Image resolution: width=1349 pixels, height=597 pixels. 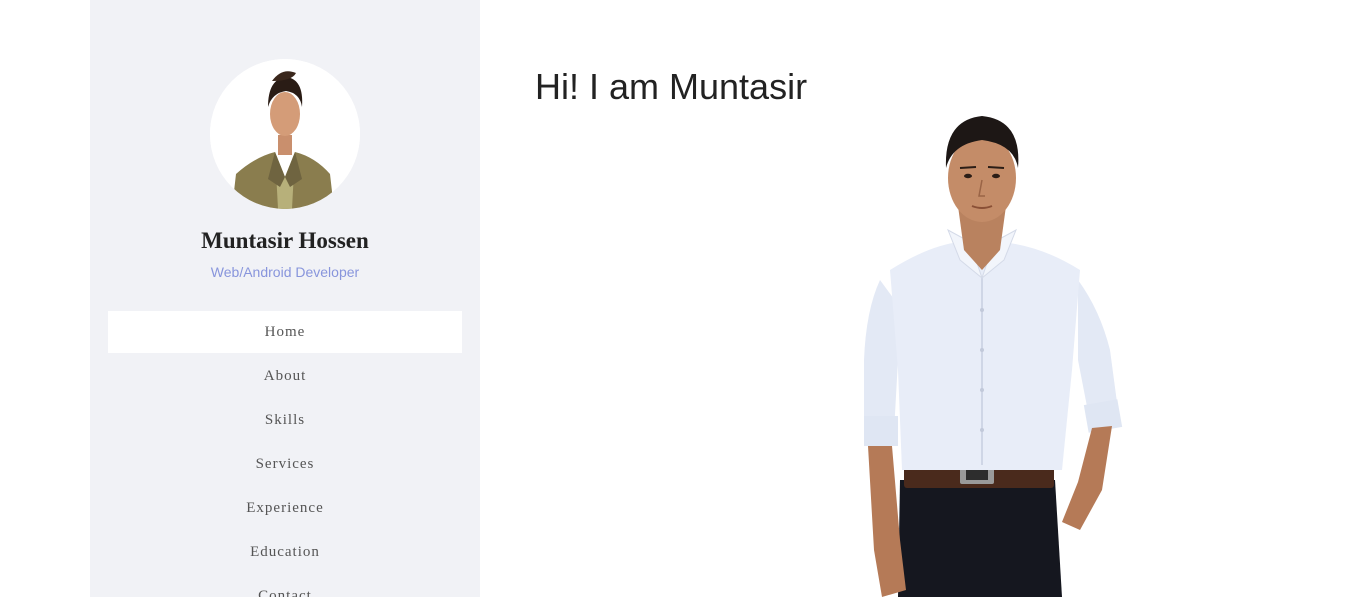 I want to click on avatar-photo, so click(x=285, y=134).